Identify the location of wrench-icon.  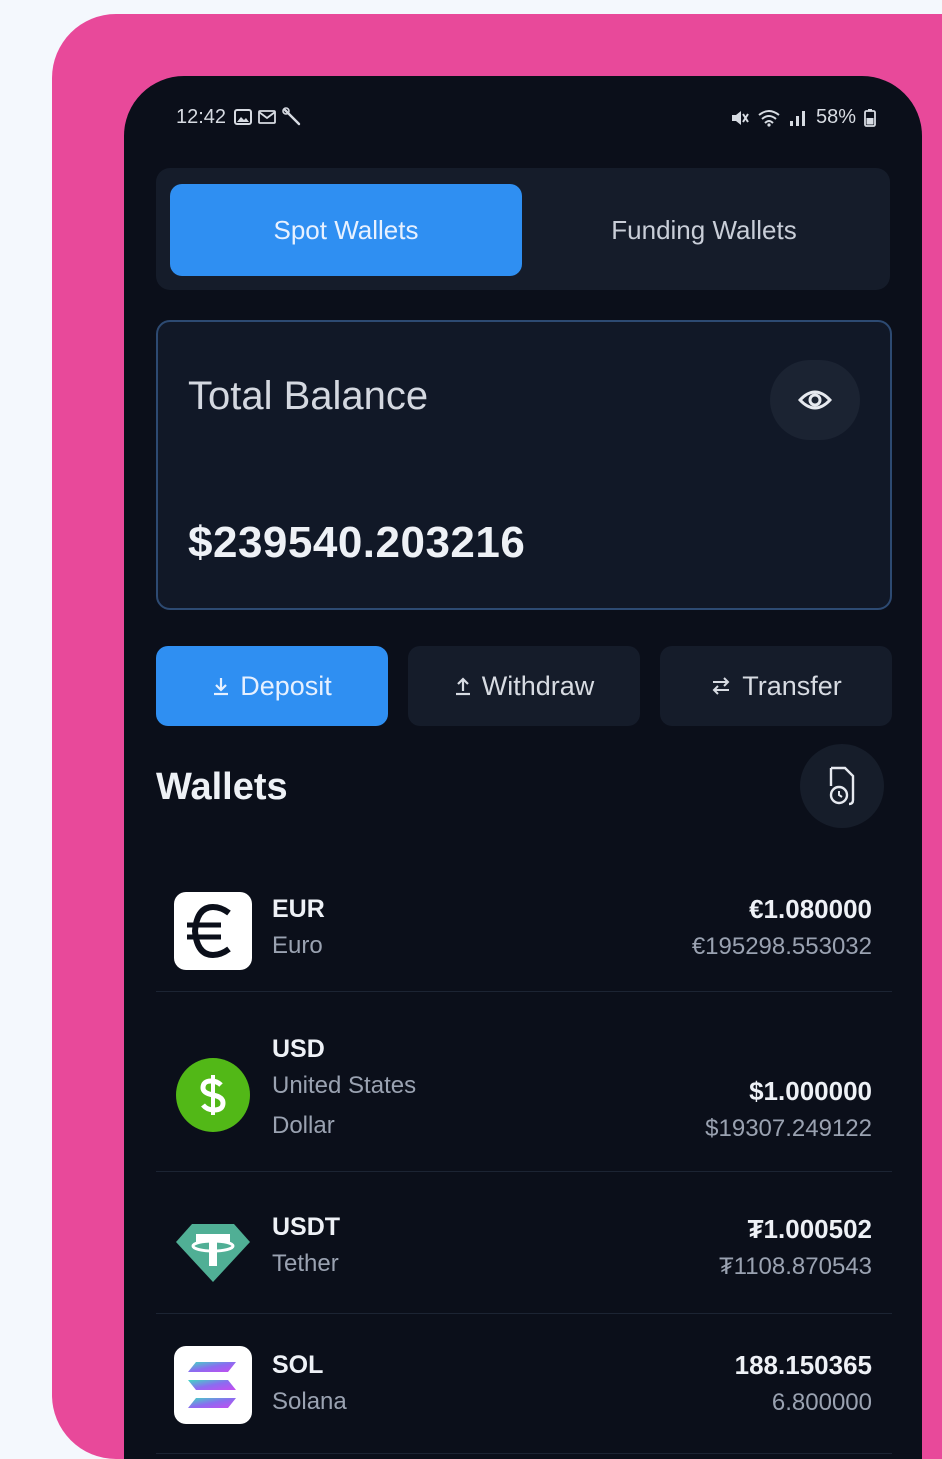
(291, 116).